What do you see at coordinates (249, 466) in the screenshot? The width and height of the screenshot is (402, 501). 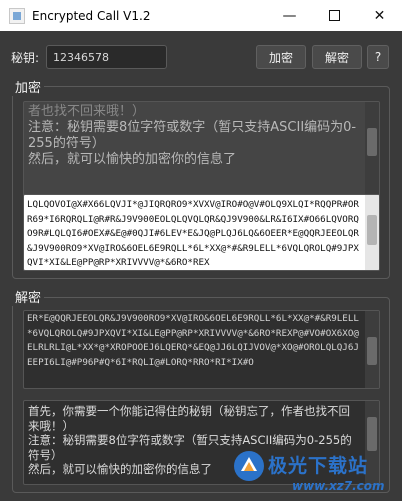 I see `watermark-logo-icon` at bounding box center [249, 466].